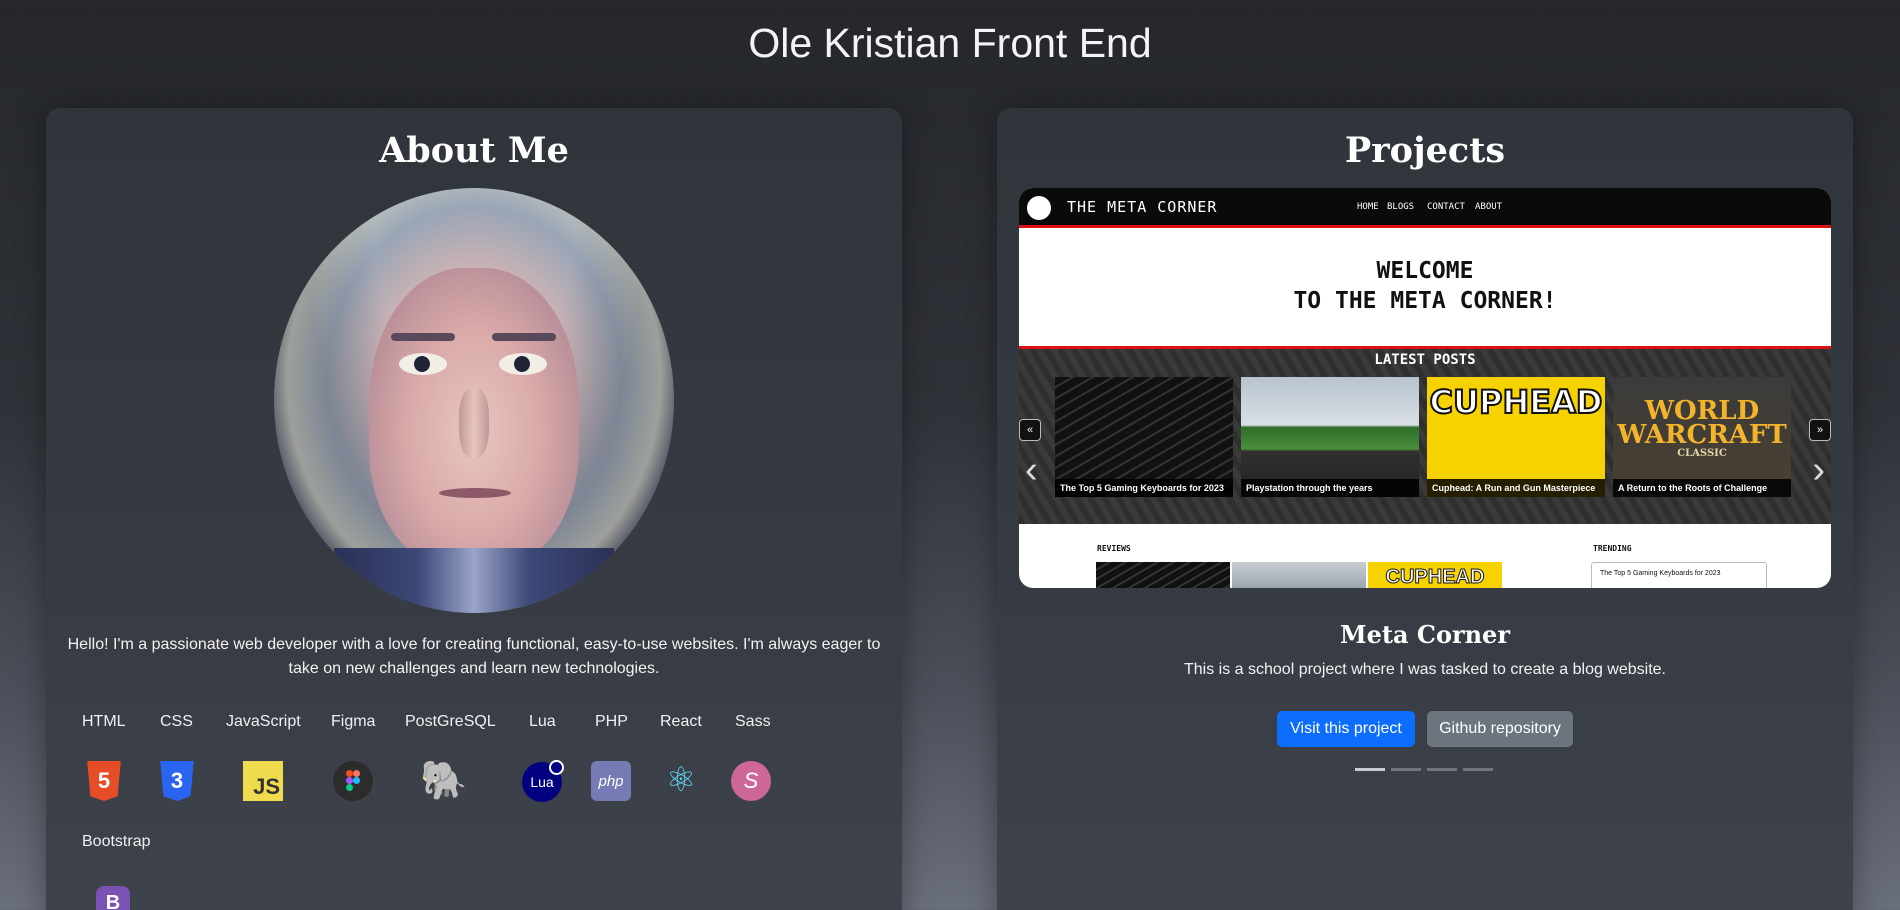 Image resolution: width=1900 pixels, height=910 pixels. Describe the element at coordinates (450, 721) in the screenshot. I see `skill-label-postgresql: PostGreSQL` at that location.